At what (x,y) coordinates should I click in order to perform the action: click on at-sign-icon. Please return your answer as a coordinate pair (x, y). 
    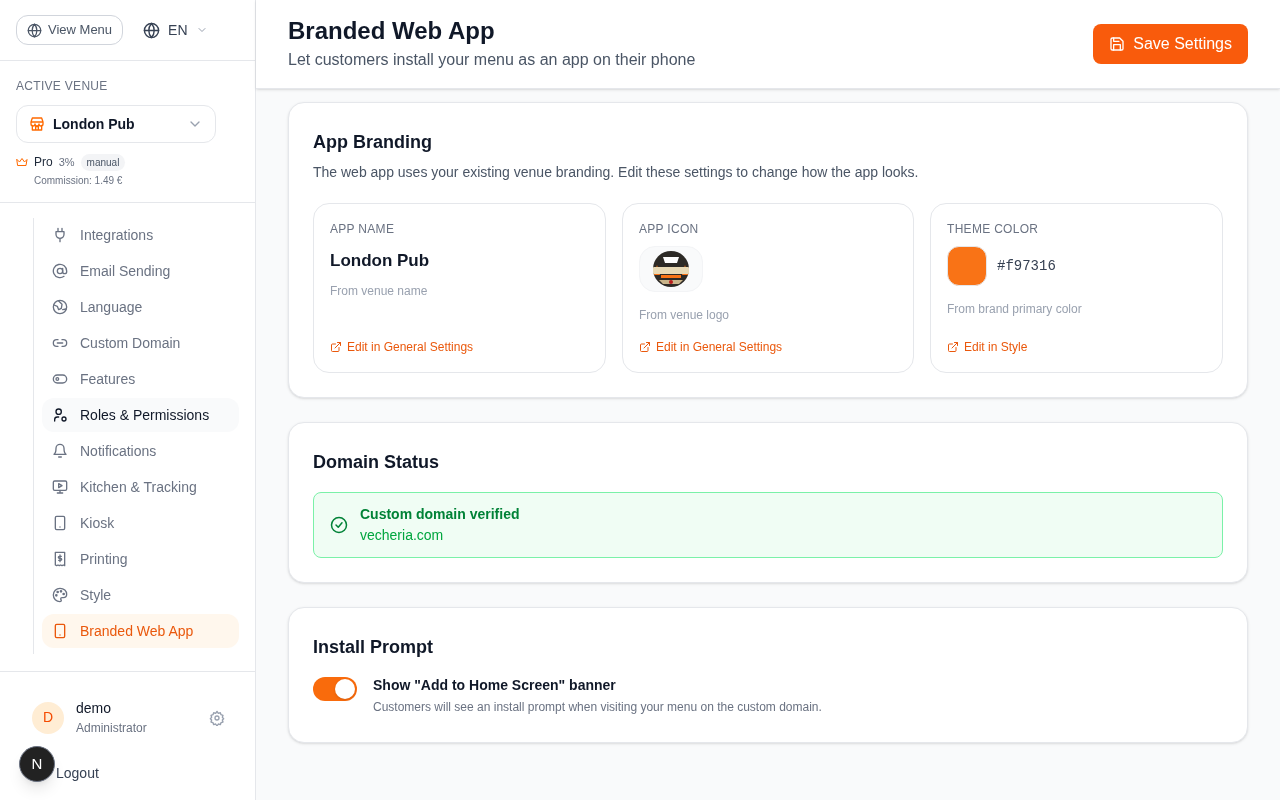
    Looking at the image, I should click on (60, 271).